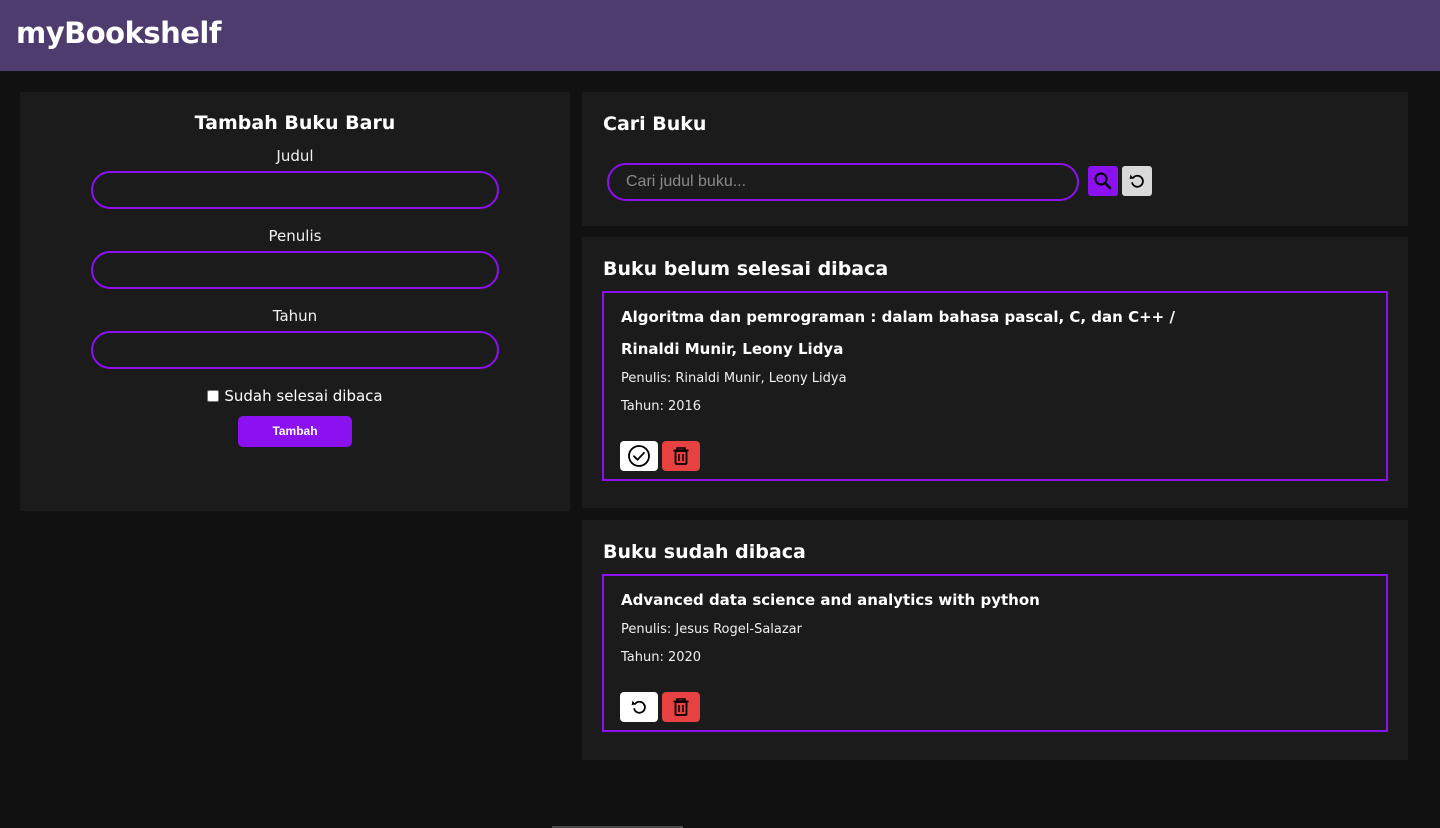 This screenshot has width=1440, height=828. I want to click on title-input, so click(295, 190).